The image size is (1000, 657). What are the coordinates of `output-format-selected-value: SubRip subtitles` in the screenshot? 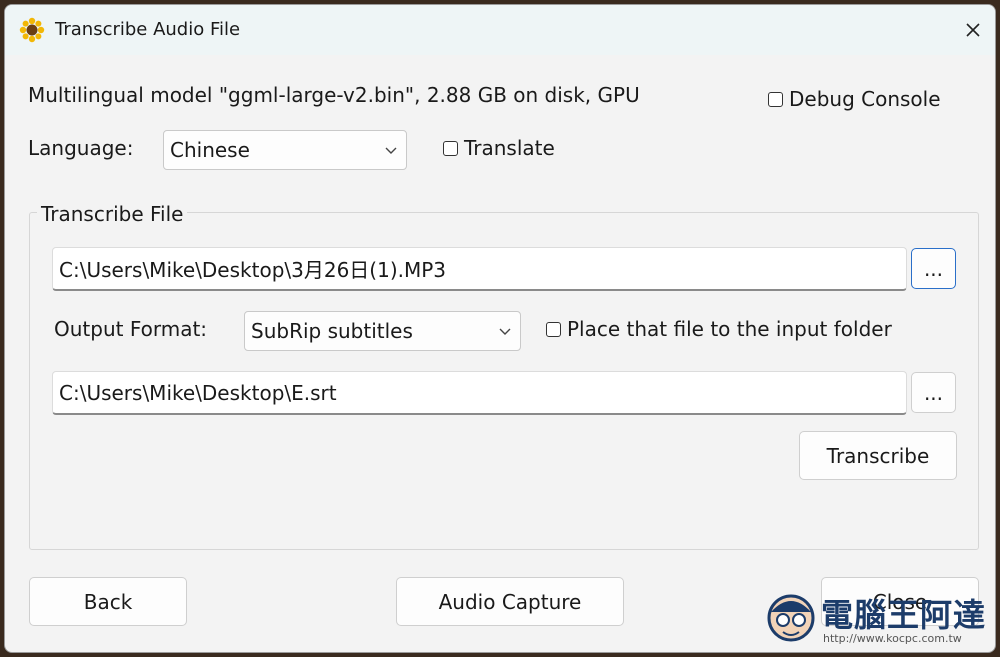 It's located at (332, 331).